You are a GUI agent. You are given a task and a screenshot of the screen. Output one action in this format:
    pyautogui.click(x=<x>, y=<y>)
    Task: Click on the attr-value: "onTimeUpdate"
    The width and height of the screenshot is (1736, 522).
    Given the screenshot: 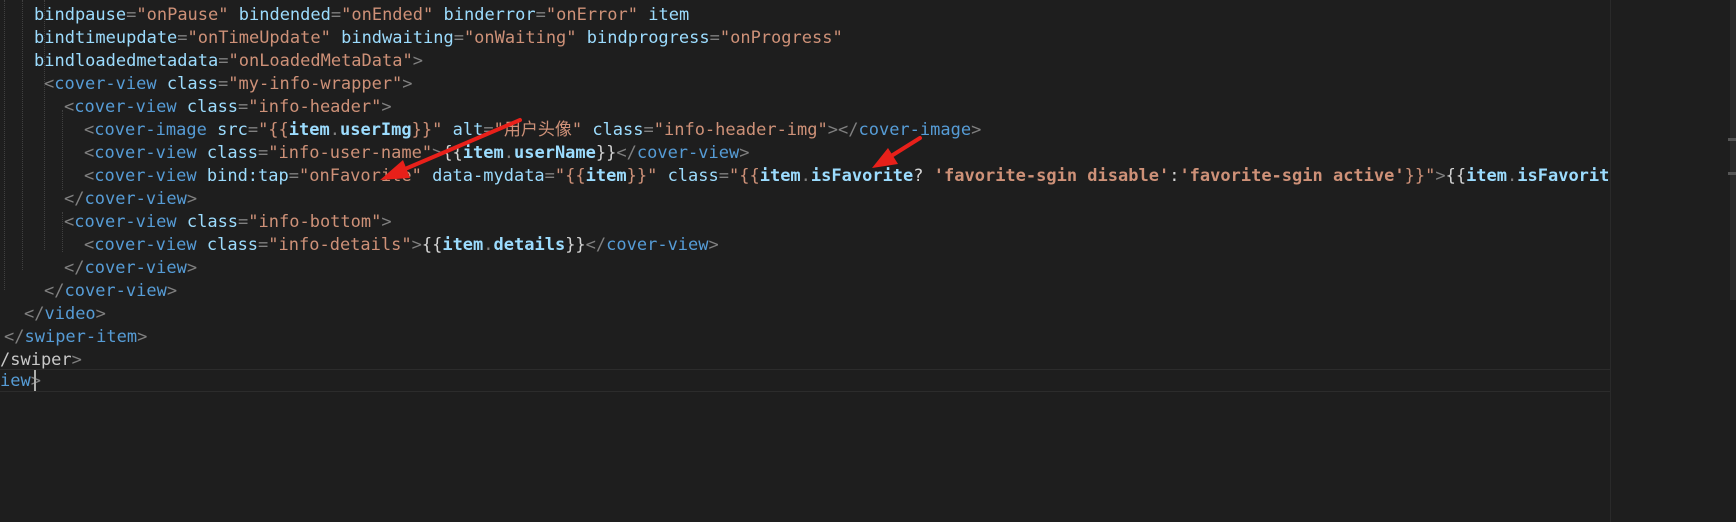 What is the action you would take?
    pyautogui.click(x=259, y=38)
    